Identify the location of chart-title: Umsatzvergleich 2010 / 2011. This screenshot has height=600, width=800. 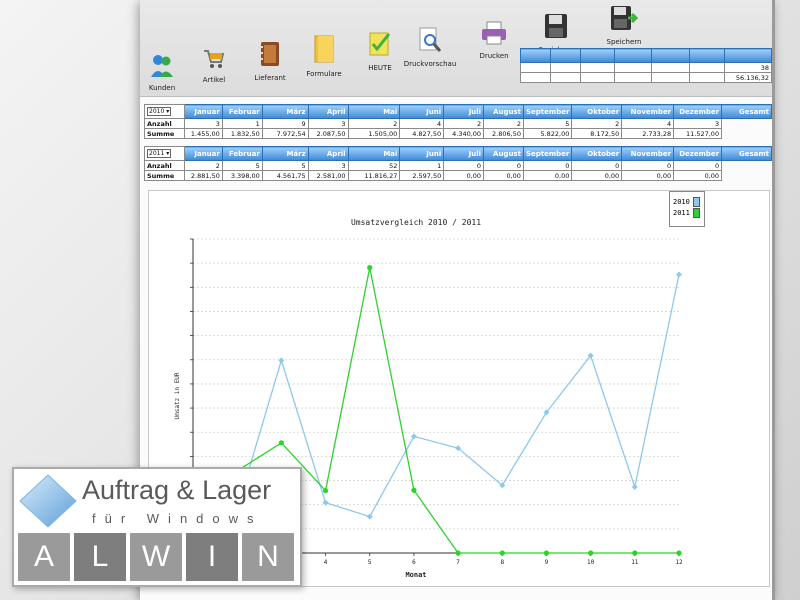
(416, 222).